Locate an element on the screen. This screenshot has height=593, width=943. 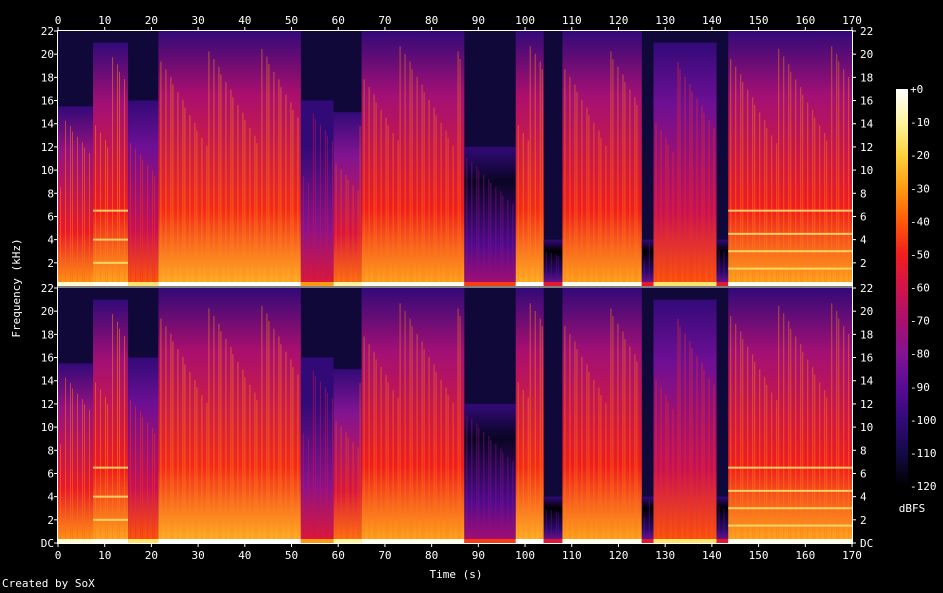
x-tick-label: 140 is located at coordinates (712, 555).